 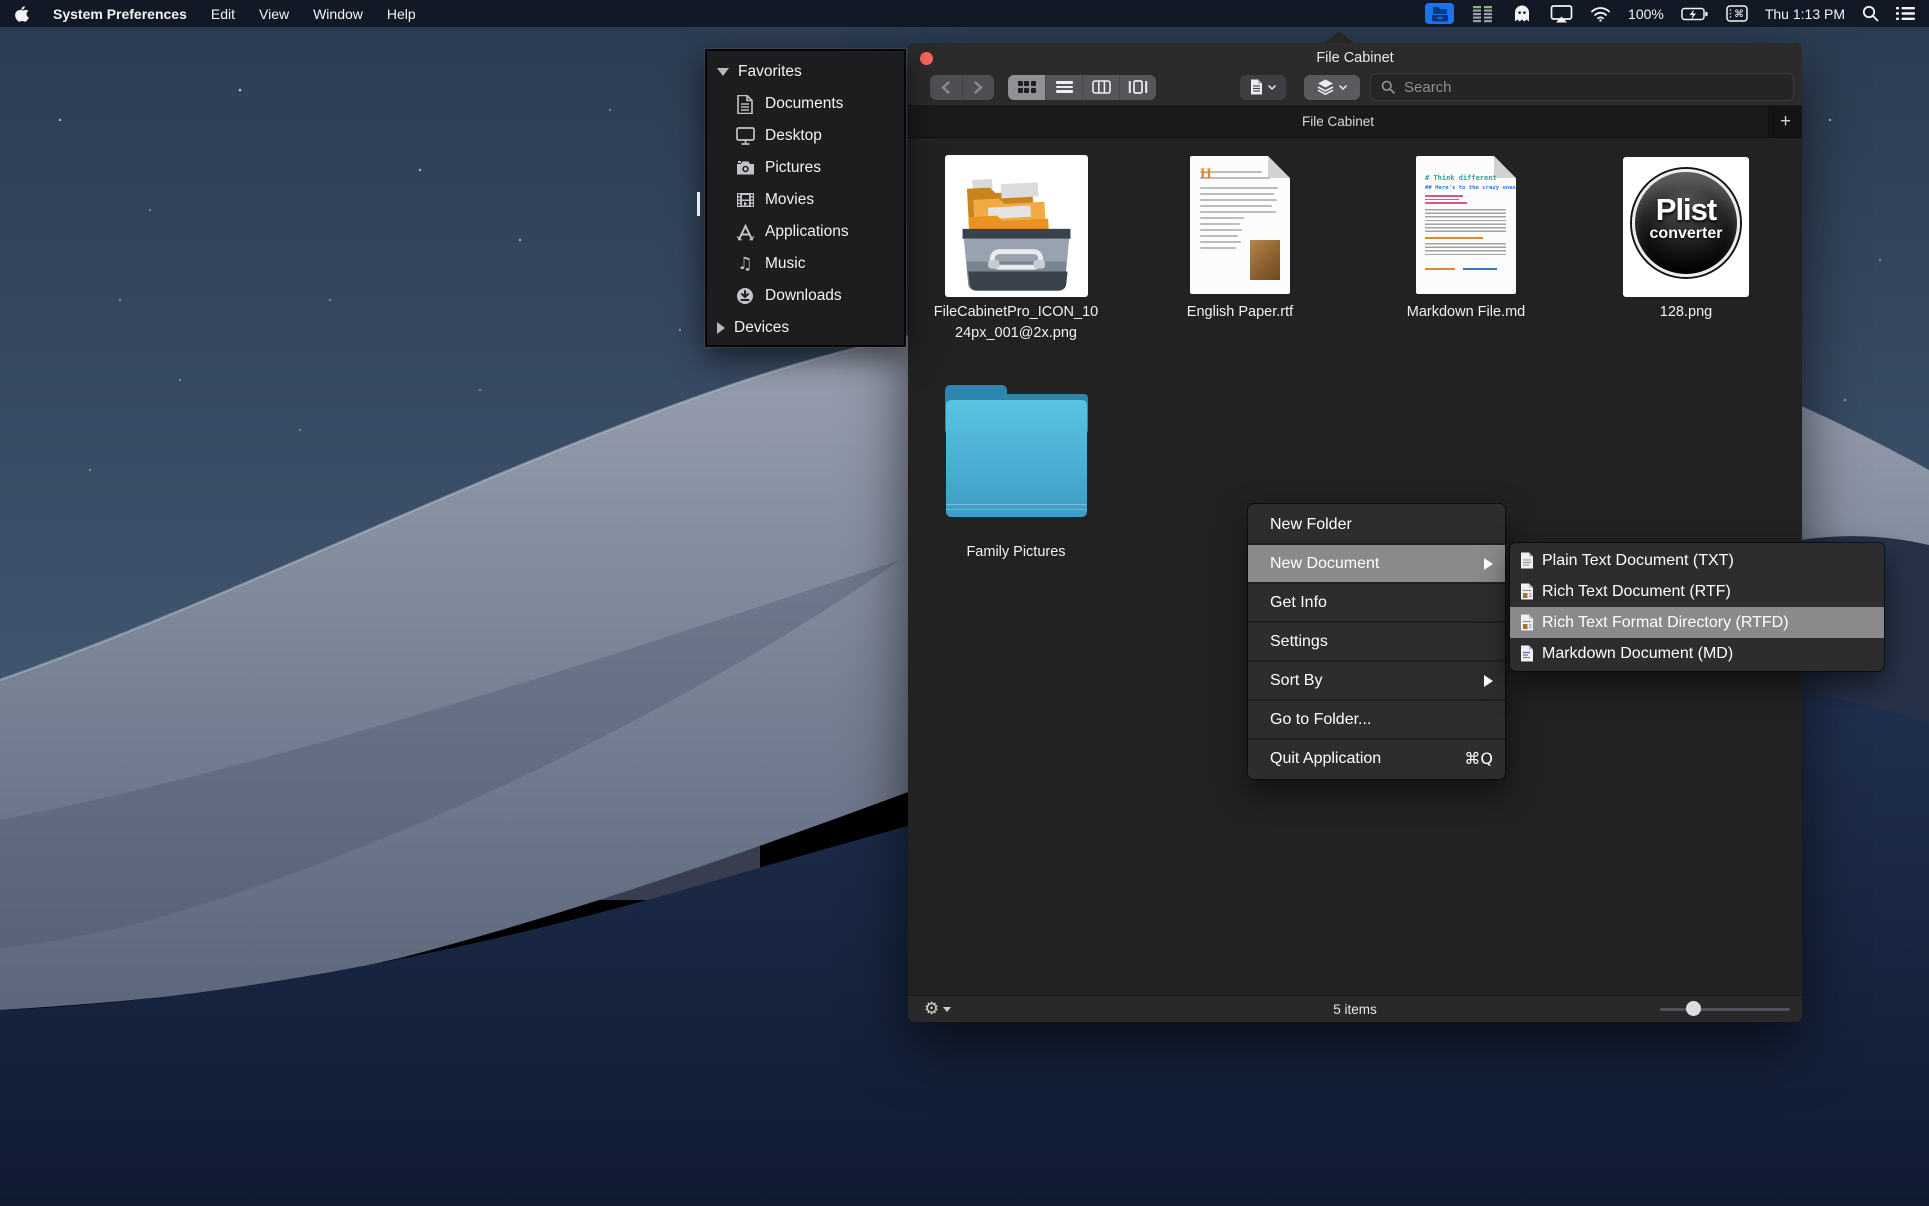 I want to click on view-mode-segmented-control, so click(x=1082, y=87).